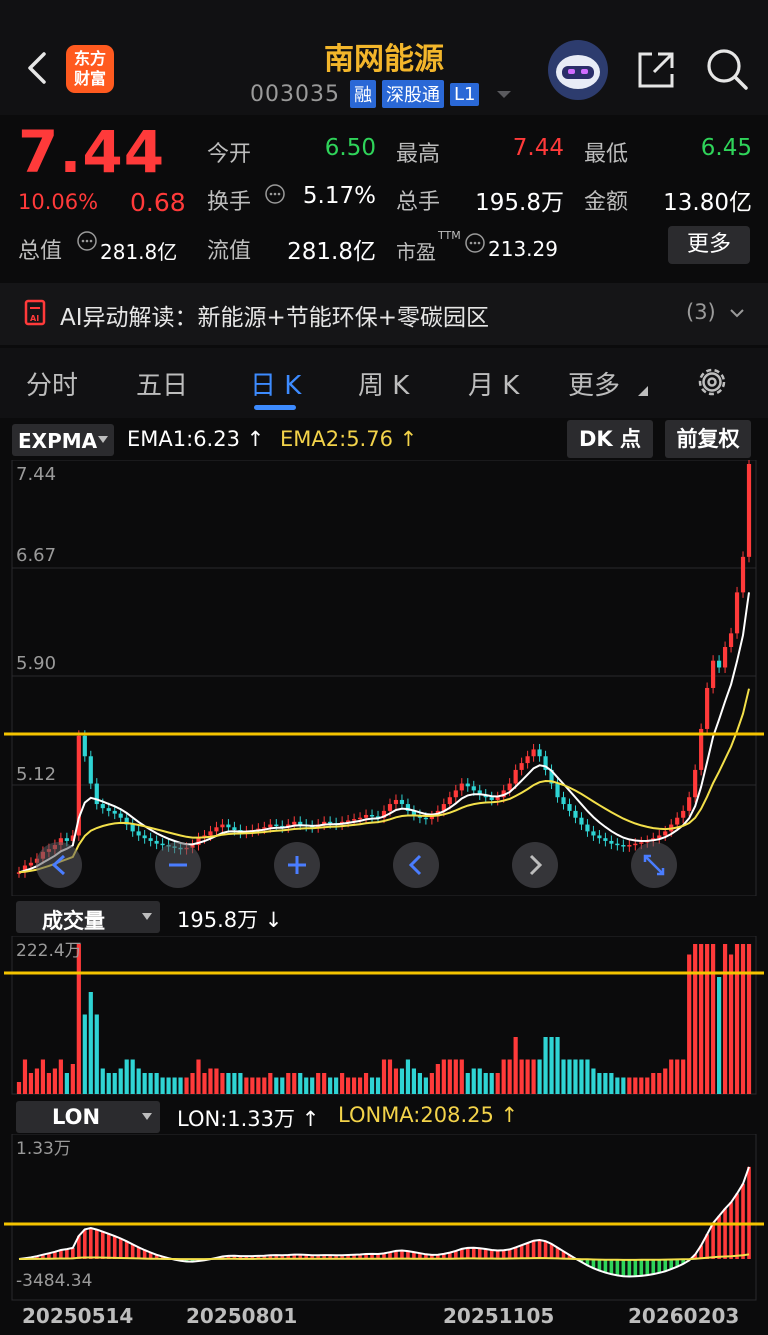 The height and width of the screenshot is (1335, 768). What do you see at coordinates (54, 1281) in the screenshot?
I see `lon-axis-bottom: -3484.34` at bounding box center [54, 1281].